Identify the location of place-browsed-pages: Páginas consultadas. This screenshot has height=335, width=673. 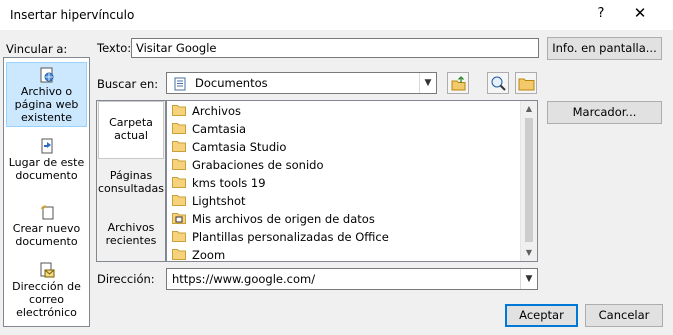
(131, 184).